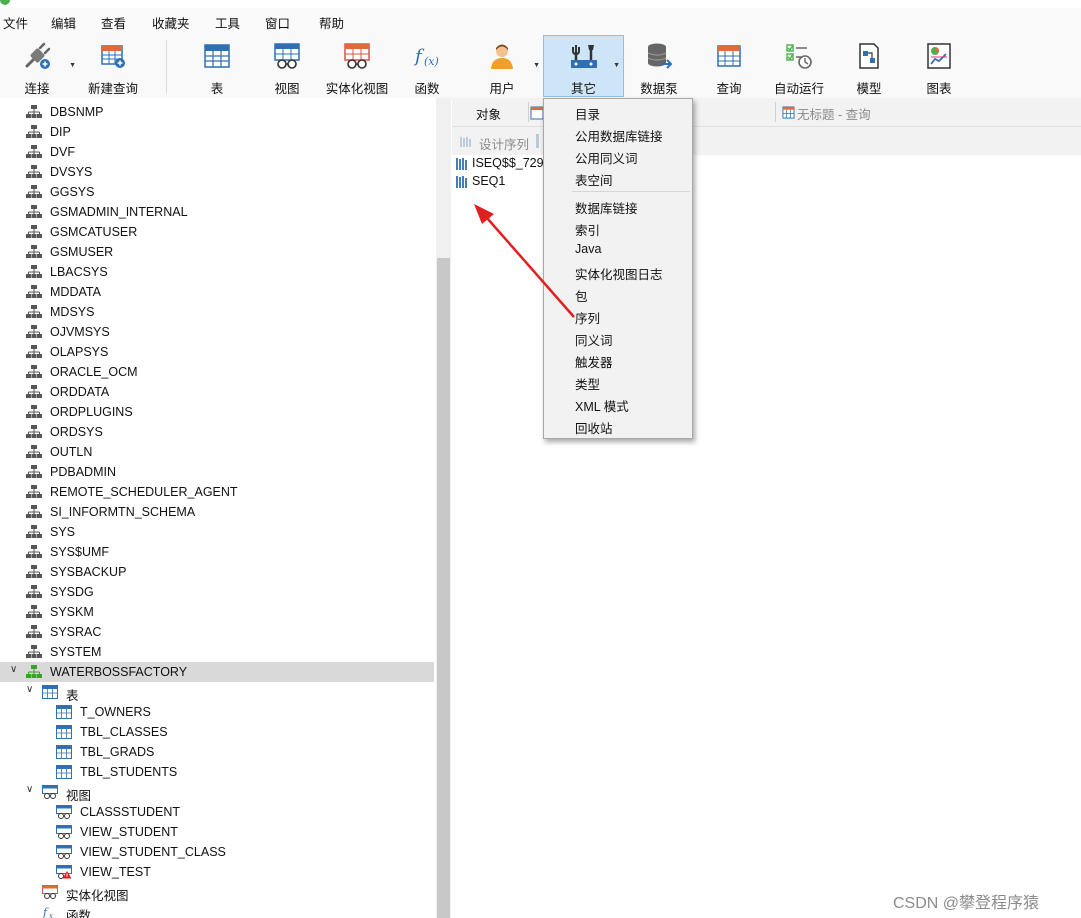 Image resolution: width=1081 pixels, height=918 pixels. I want to click on tab-untitled-query: 无标题 - 查询, so click(834, 113).